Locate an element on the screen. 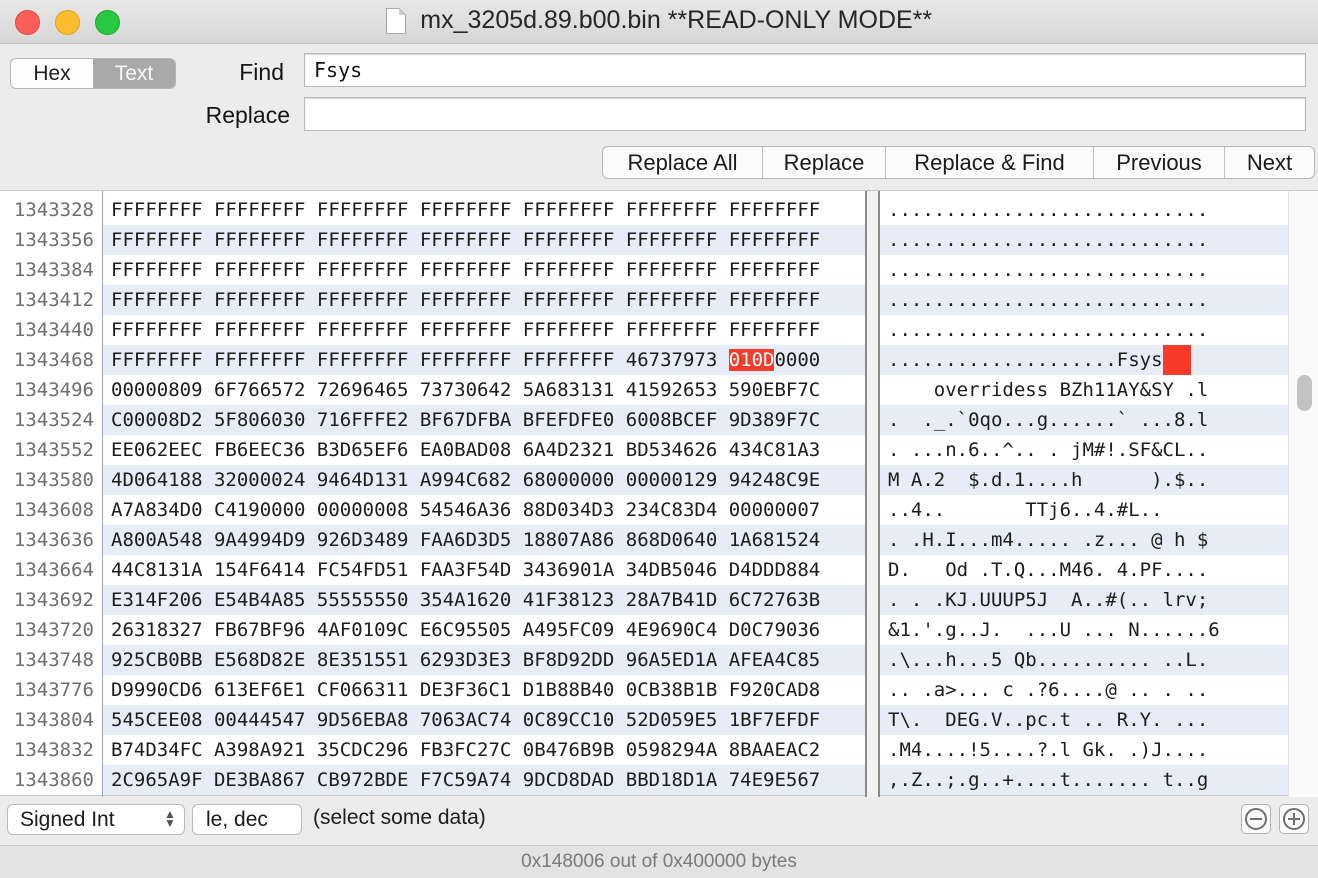  plus-icon is located at coordinates (1294, 819).